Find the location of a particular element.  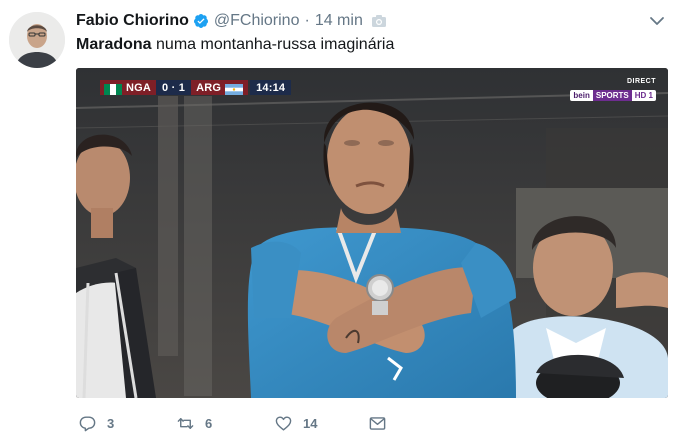

team-b-label: ARG is located at coordinates (209, 88).